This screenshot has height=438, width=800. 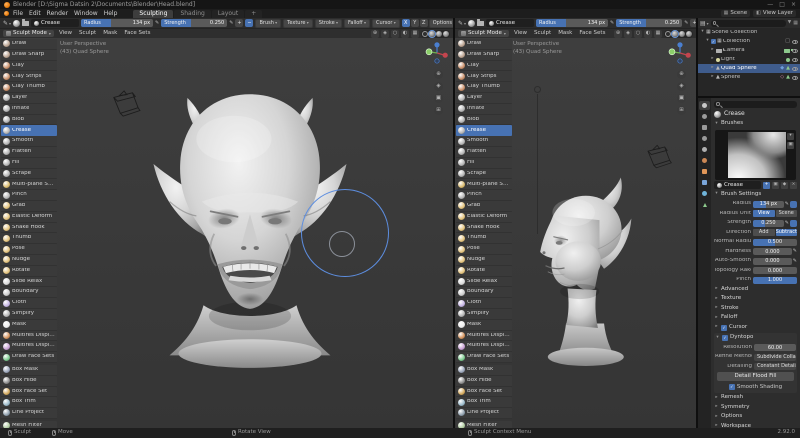 What do you see at coordinates (775, 347) in the screenshot?
I see `resolution-slider: 60.00` at bounding box center [775, 347].